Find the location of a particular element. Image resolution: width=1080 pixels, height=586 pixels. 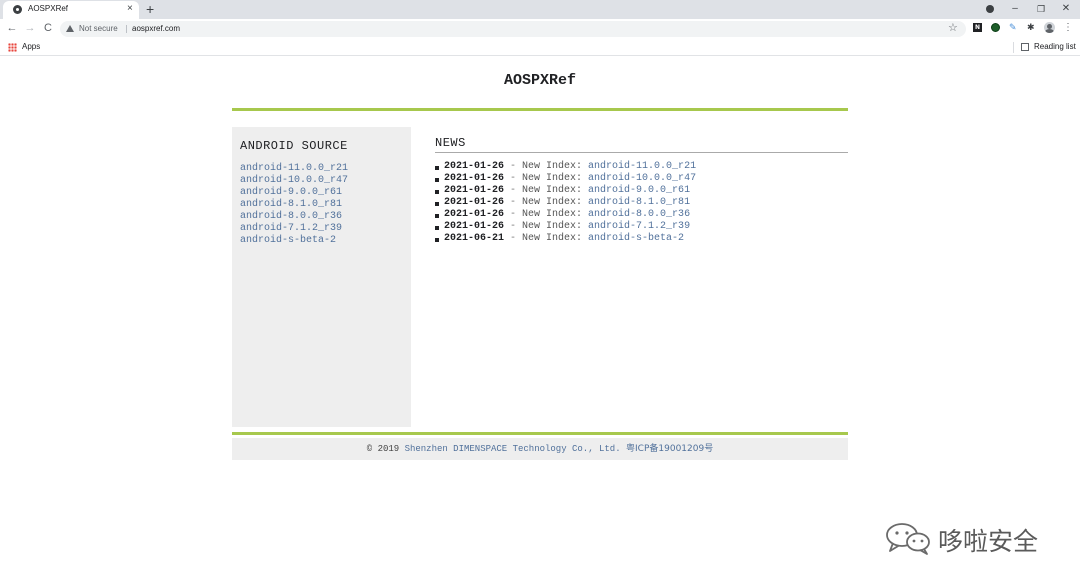

bookmarks-bar: Apps Reading list is located at coordinates (540, 47).